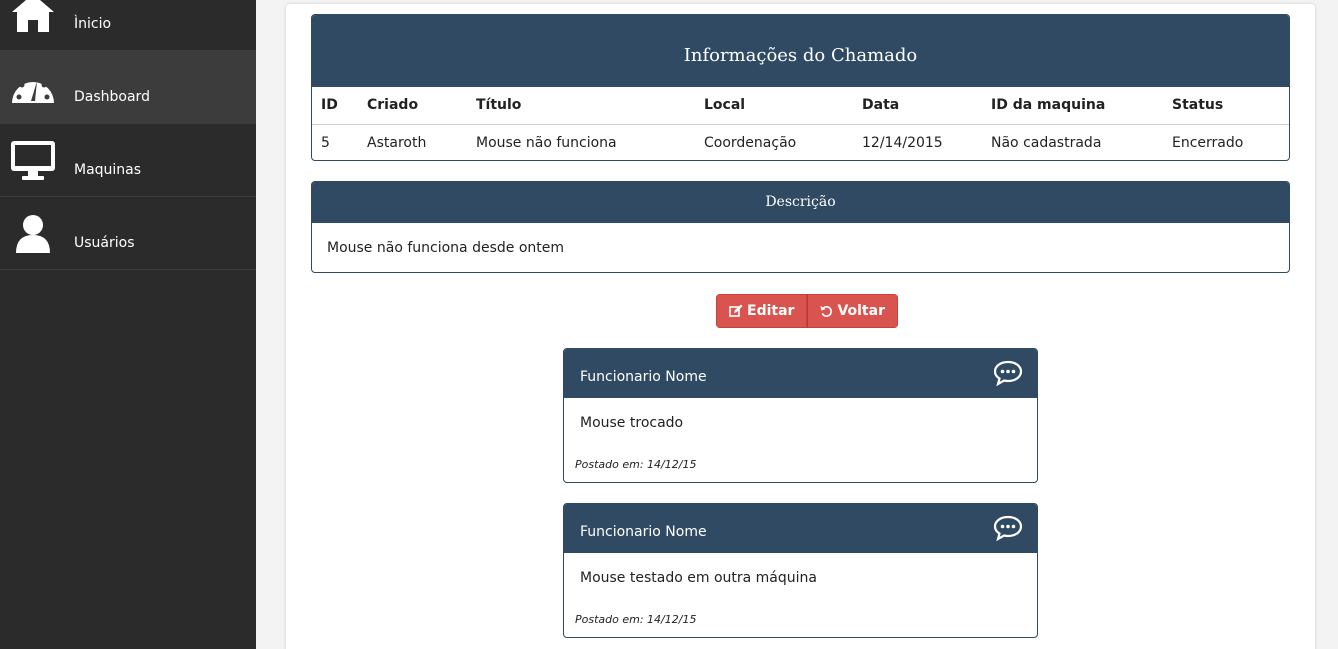  Describe the element at coordinates (33, 160) in the screenshot. I see `monitor-icon` at that location.